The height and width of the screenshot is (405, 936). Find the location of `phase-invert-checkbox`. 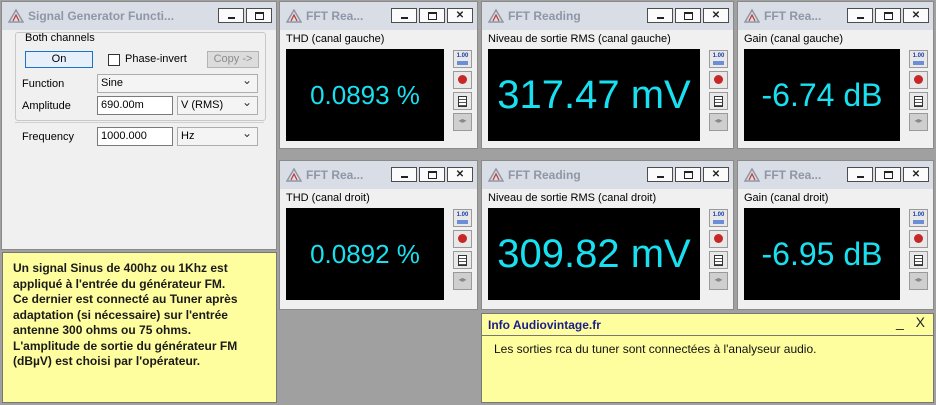

phase-invert-checkbox is located at coordinates (114, 60).